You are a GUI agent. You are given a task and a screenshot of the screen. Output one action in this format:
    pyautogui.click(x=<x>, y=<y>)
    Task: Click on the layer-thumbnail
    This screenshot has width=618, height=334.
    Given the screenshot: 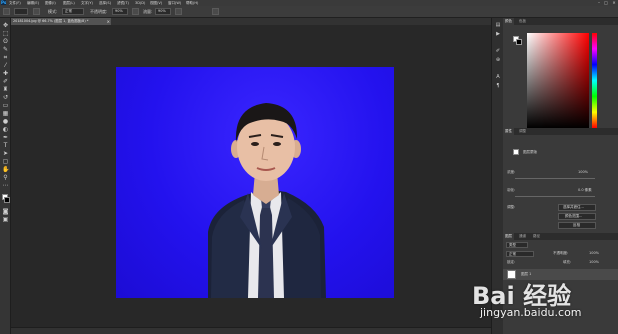 What is the action you would take?
    pyautogui.click(x=511, y=274)
    